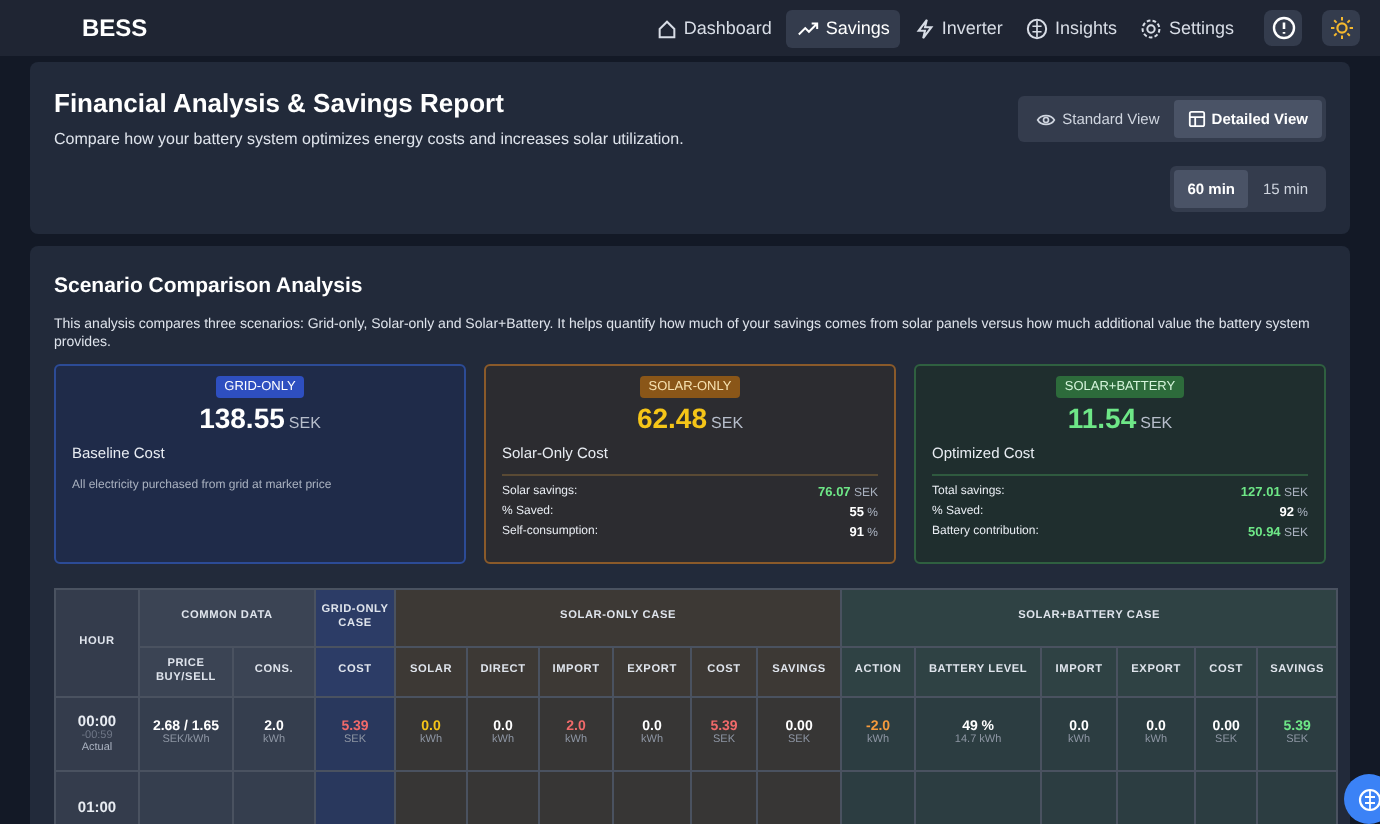  What do you see at coordinates (370, 139) in the screenshot?
I see `page-subtitle: Compare how your battery system optimizes energy costs and increases solar utilization.` at bounding box center [370, 139].